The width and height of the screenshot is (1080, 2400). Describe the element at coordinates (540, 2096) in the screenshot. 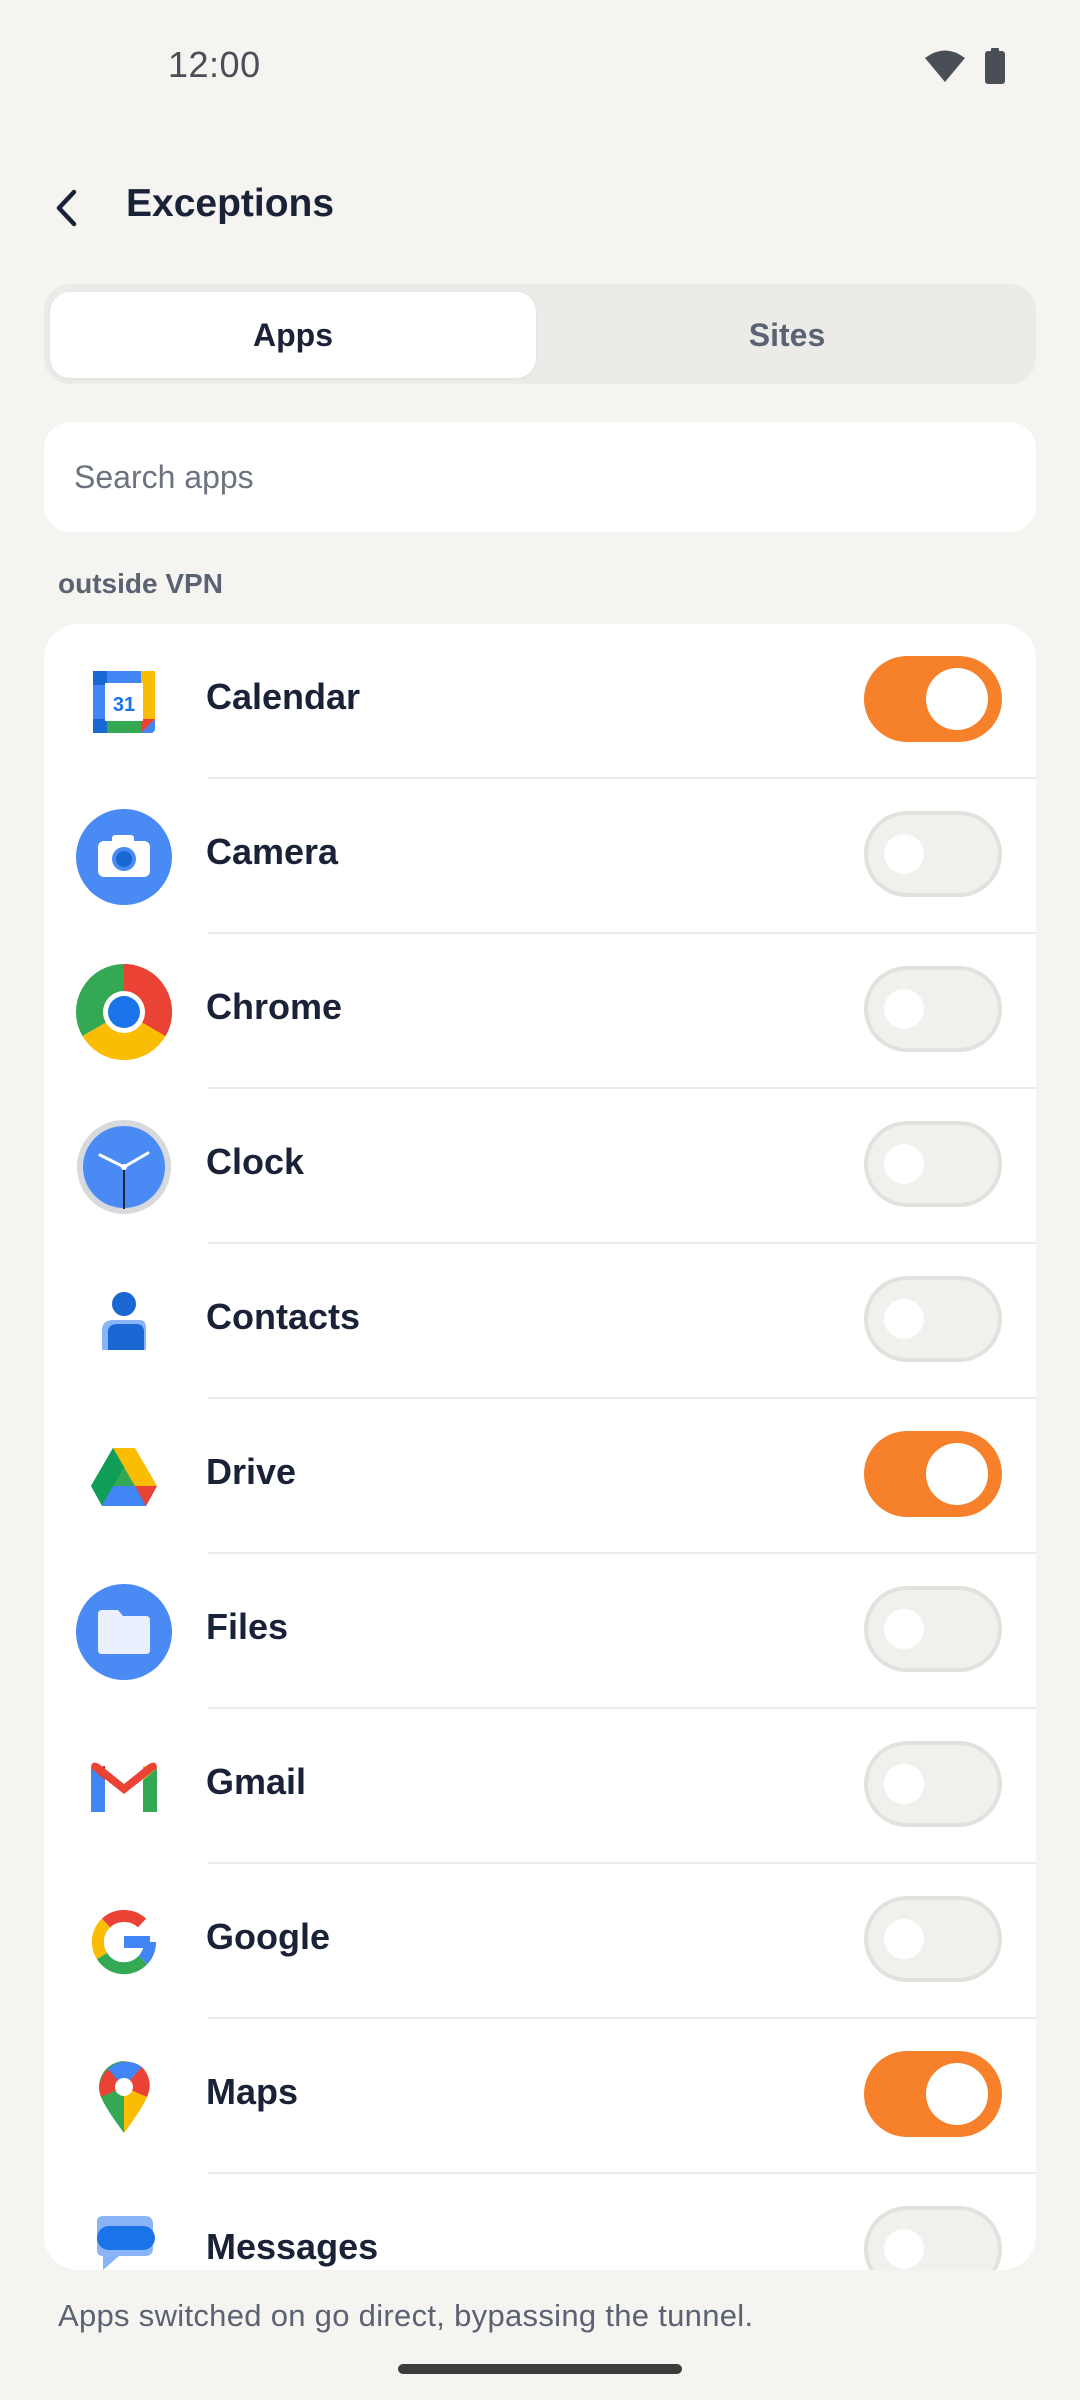

I see `list-item-maps: Maps` at that location.